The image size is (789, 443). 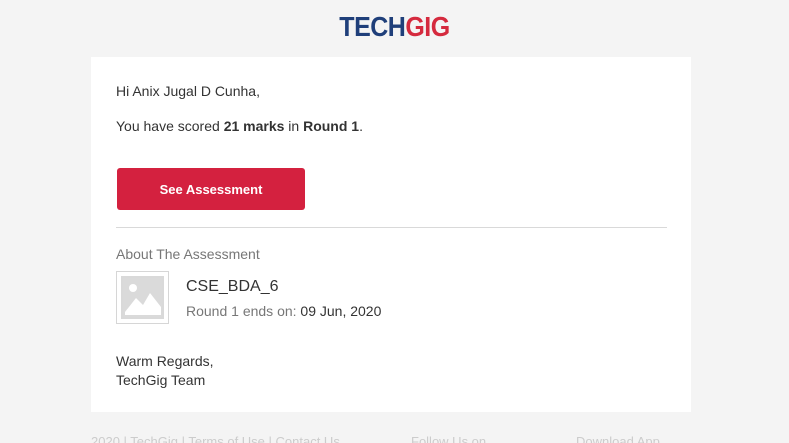 I want to click on footer-download-app: Download App, so click(x=618, y=438).